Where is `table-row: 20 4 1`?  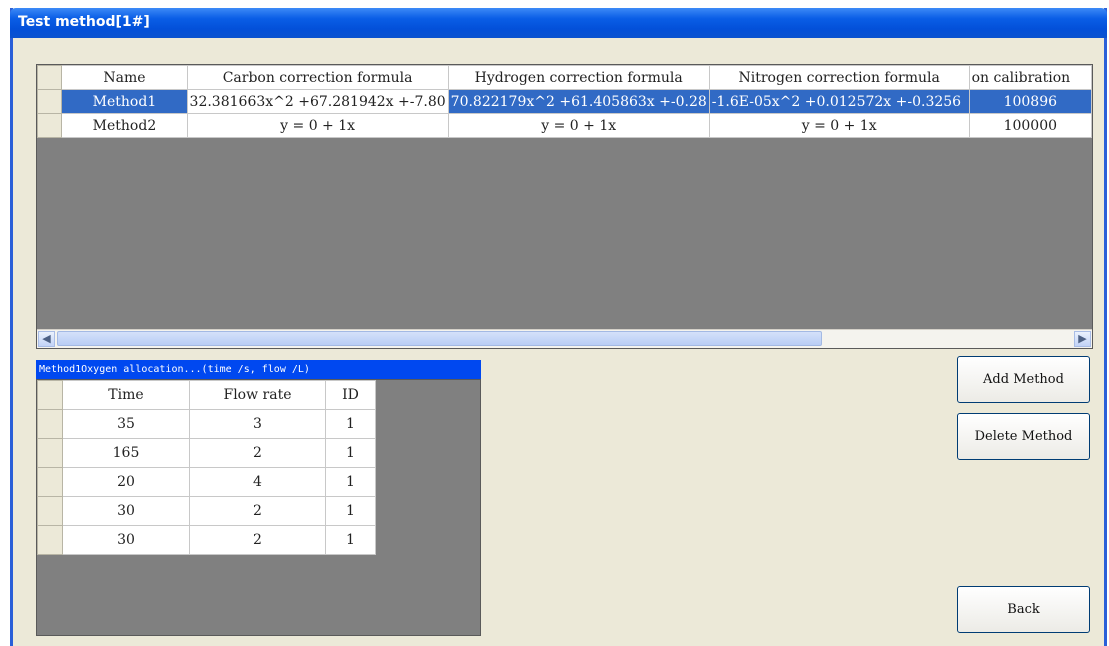
table-row: 20 4 1 is located at coordinates (206, 482).